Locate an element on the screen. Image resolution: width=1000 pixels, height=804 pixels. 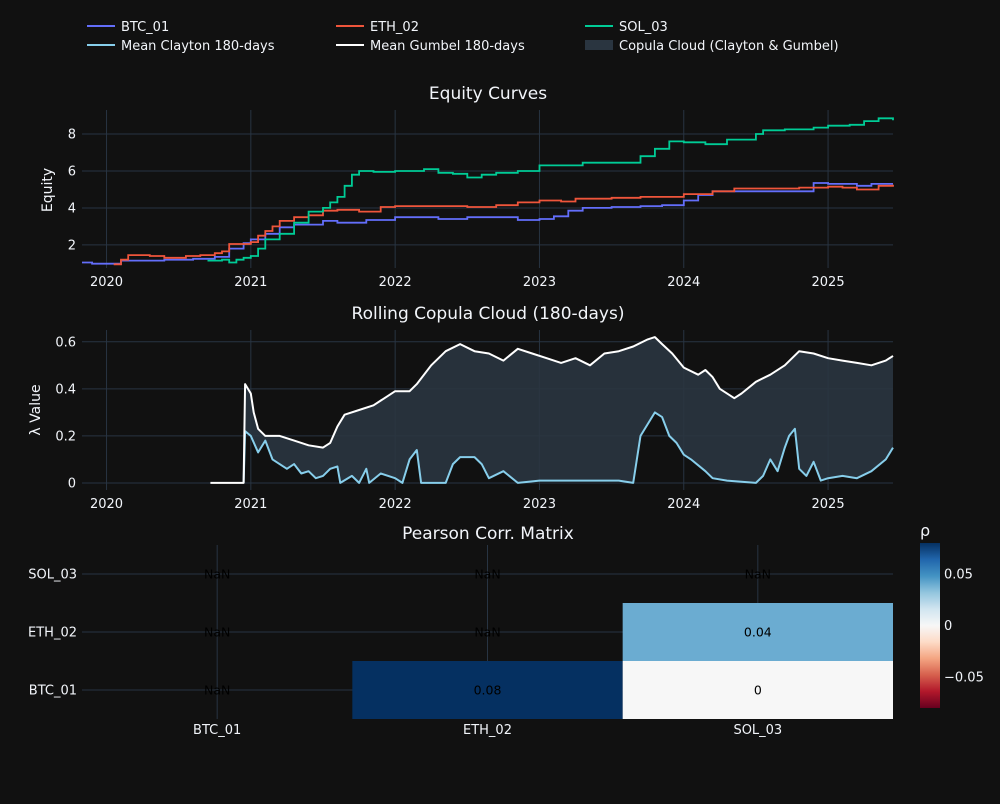
heatmap-x-label: ETH_02 is located at coordinates (487, 730).